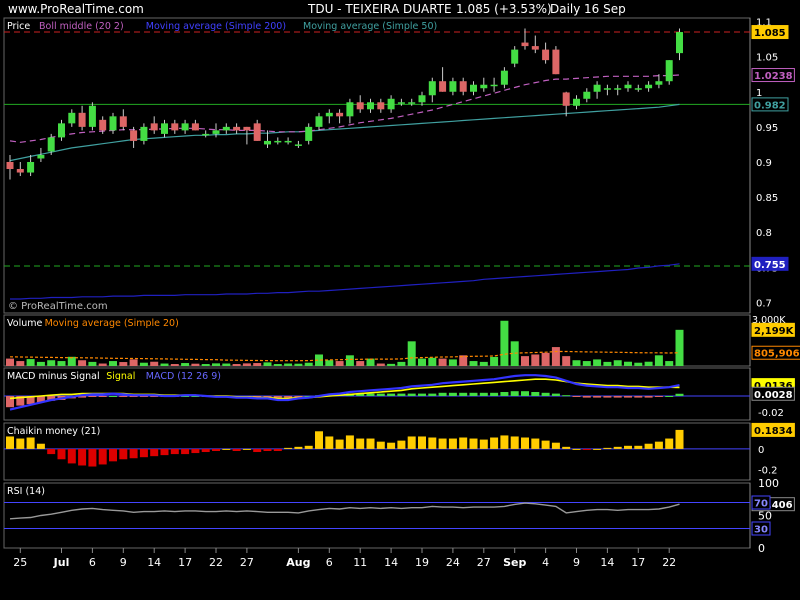 The width and height of the screenshot is (800, 600). I want to click on price-value-badge-text-3: 0.755, so click(770, 265).